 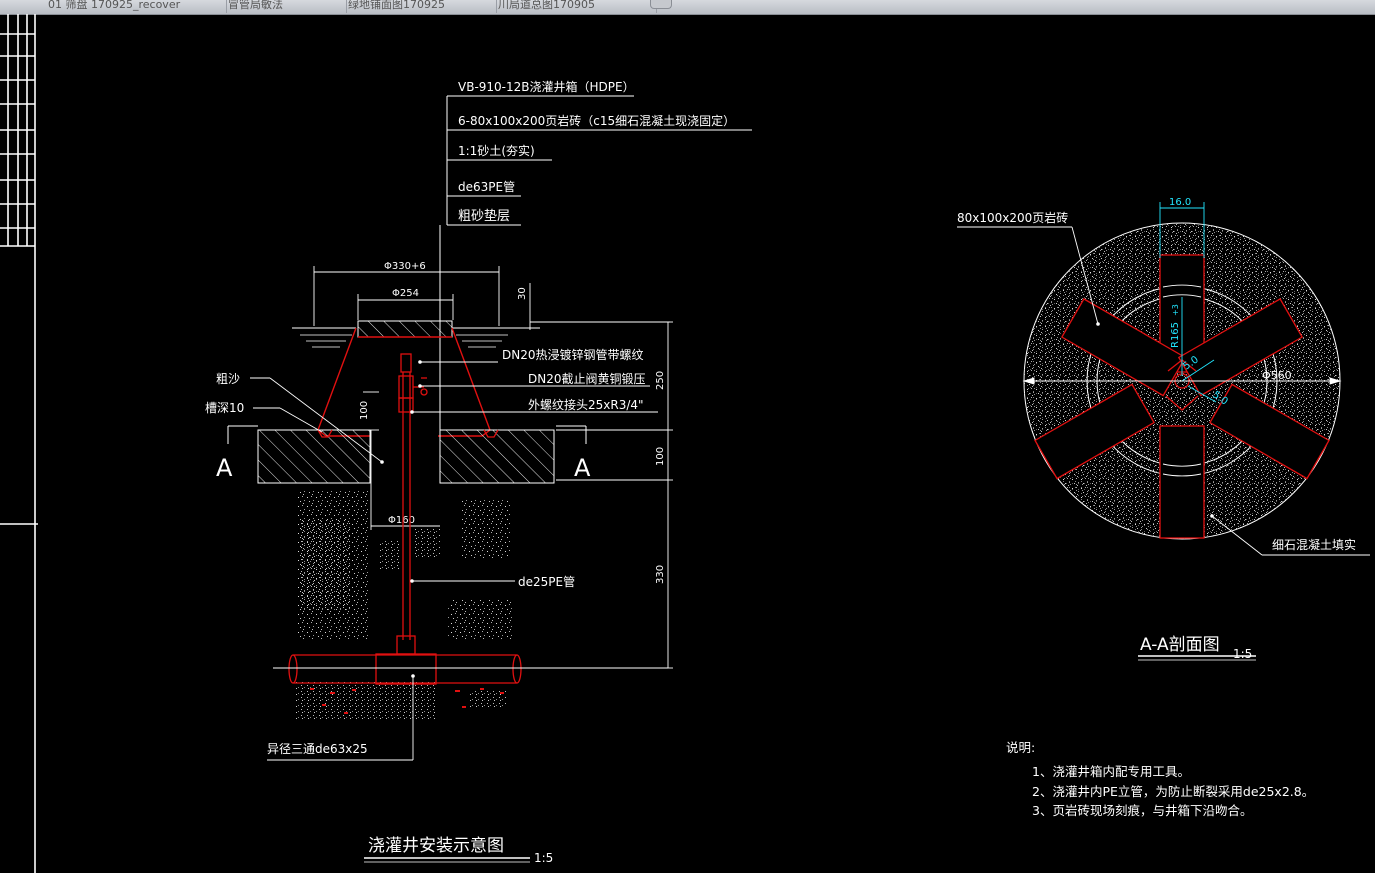 I want to click on section-mark-a-right: A, so click(x=582, y=468).